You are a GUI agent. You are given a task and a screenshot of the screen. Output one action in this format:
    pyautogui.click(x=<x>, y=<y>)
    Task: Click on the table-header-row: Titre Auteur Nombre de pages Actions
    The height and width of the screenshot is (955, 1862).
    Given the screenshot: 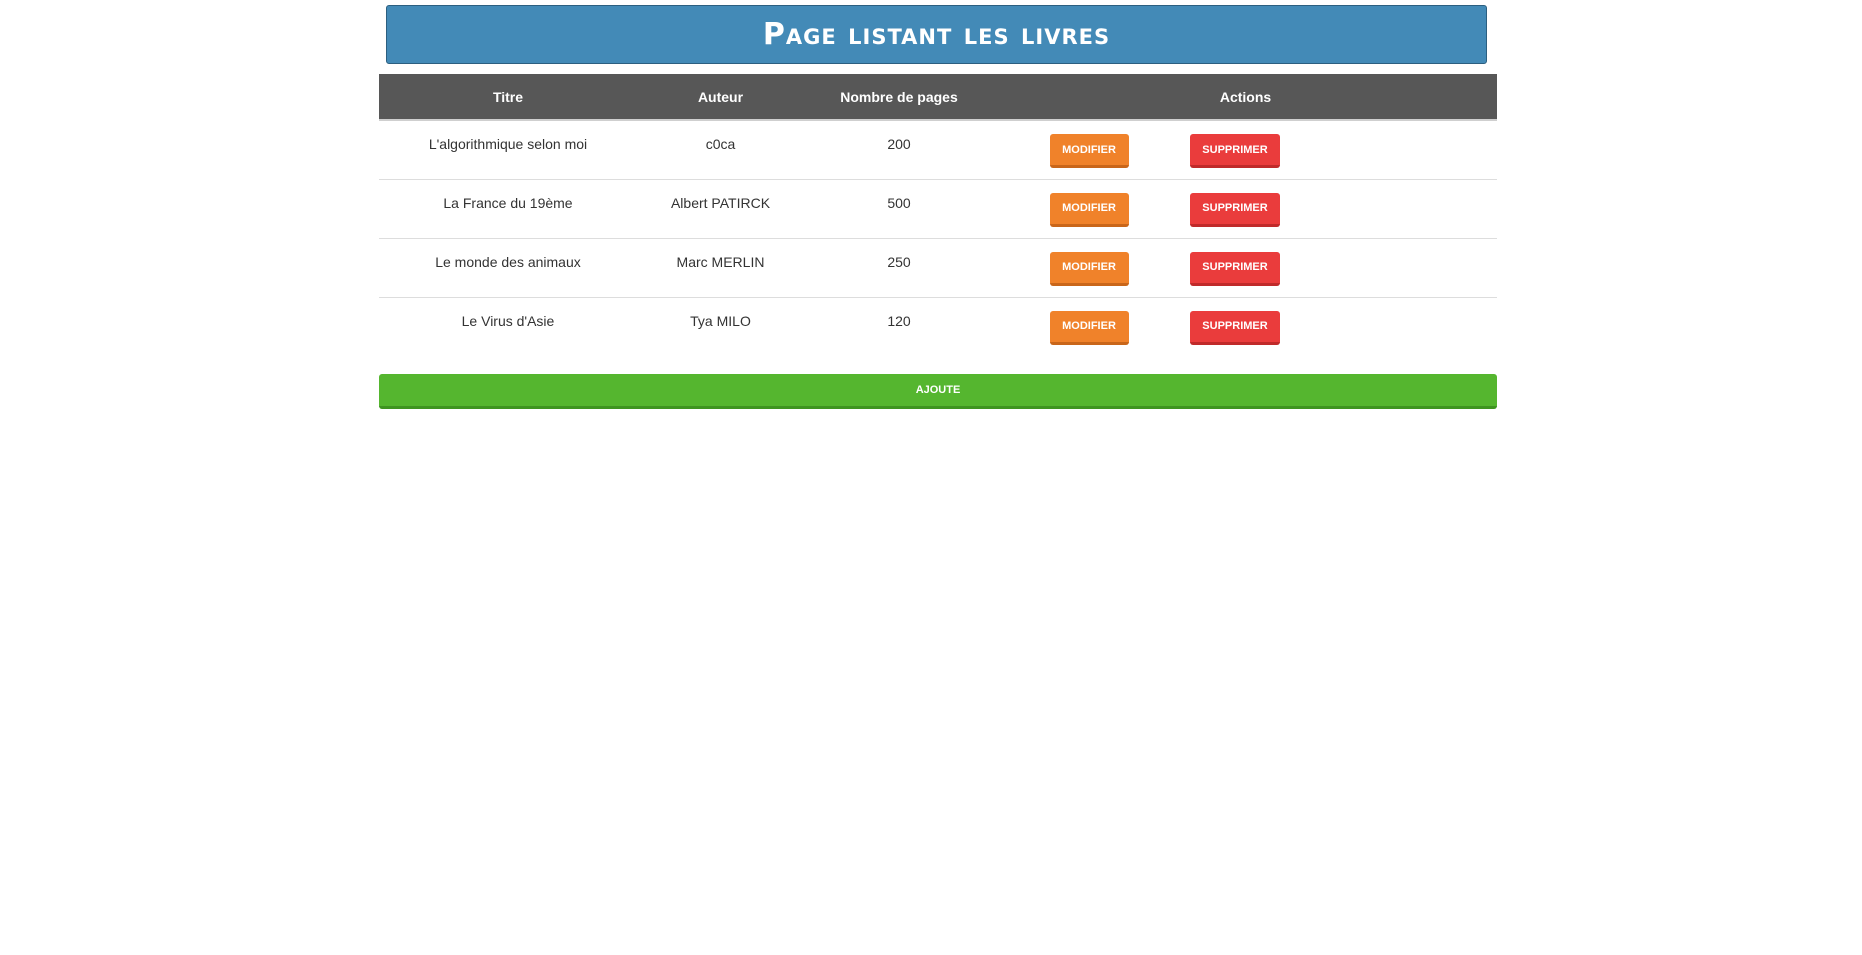 What is the action you would take?
    pyautogui.click(x=938, y=97)
    